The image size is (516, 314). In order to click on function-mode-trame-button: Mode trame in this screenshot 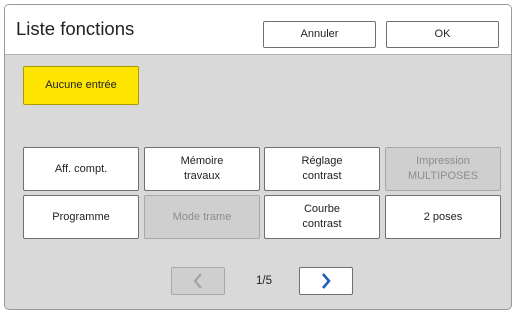, I will do `click(202, 217)`.